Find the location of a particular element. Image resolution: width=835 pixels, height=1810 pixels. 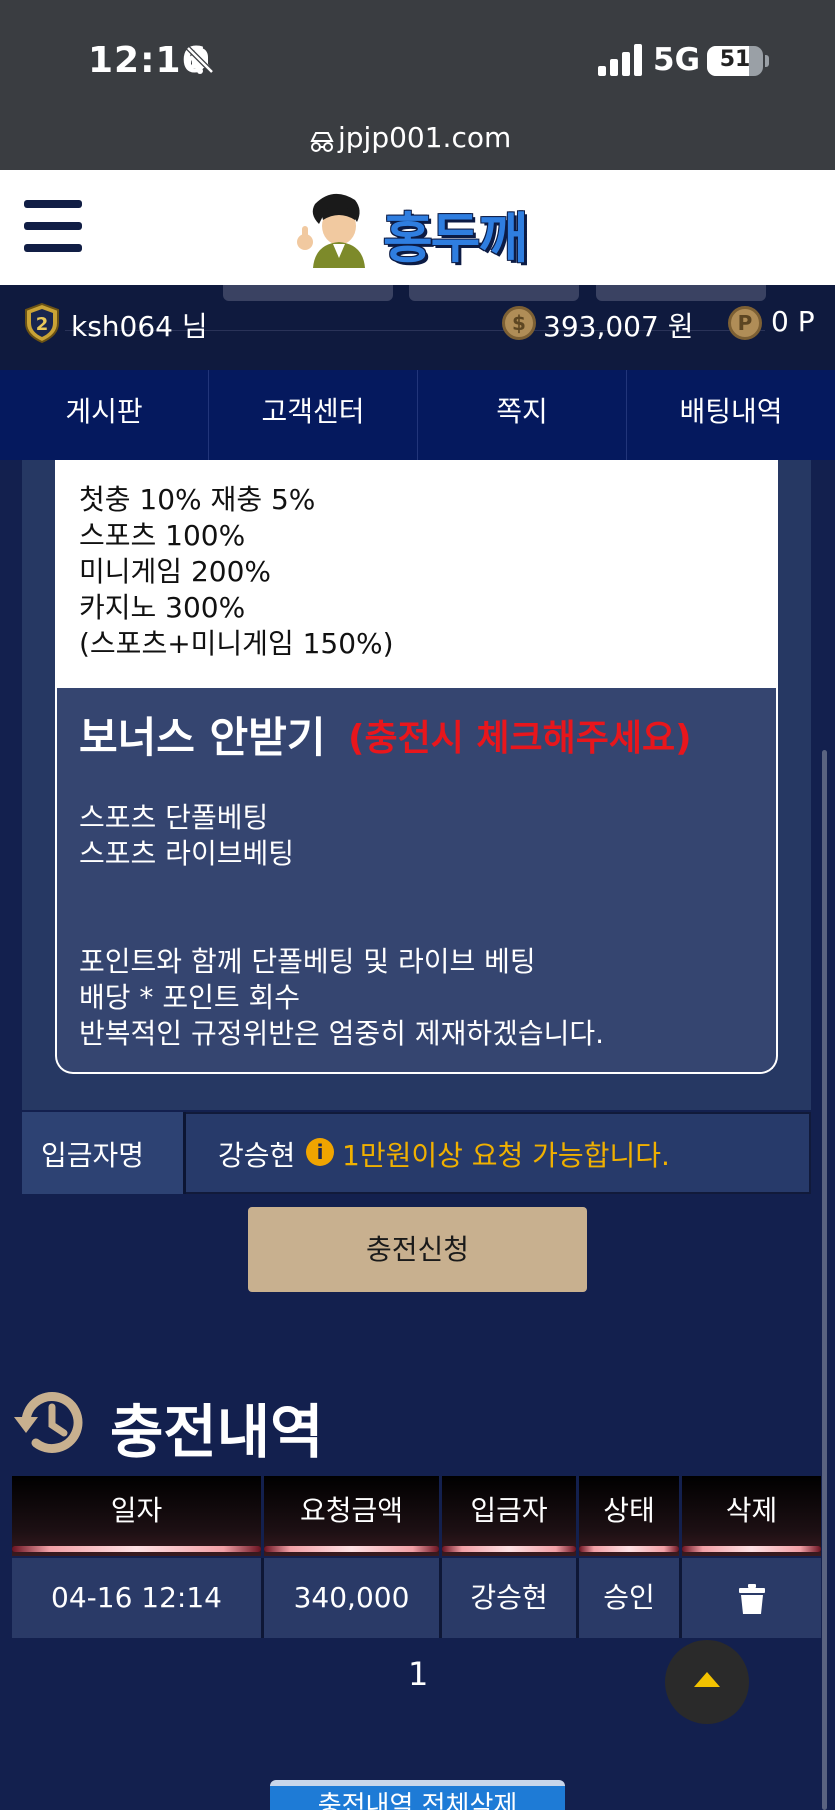

no-bonus-line: 포인트와 함께 단폴베팅 및 라이브 베팅 is located at coordinates (307, 961).